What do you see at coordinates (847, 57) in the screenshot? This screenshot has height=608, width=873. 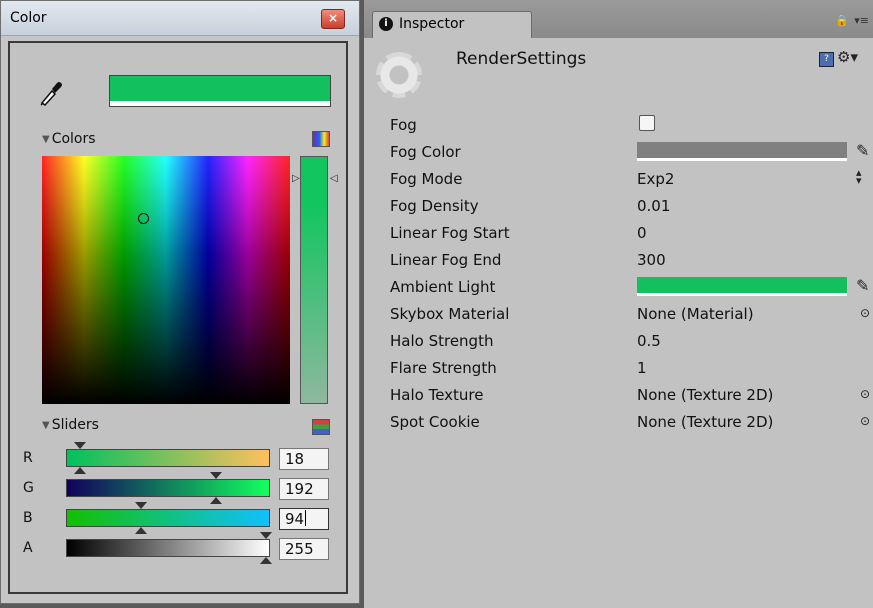 I see `settings-gear-icon: ⚙▾` at bounding box center [847, 57].